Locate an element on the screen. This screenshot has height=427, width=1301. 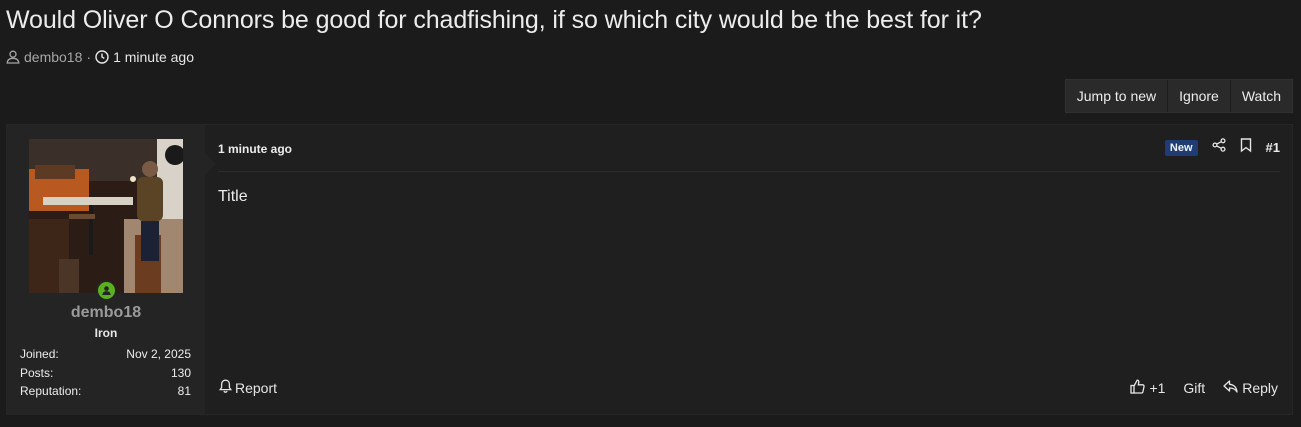
jump-to-new-button: Jump to new is located at coordinates (1116, 96).